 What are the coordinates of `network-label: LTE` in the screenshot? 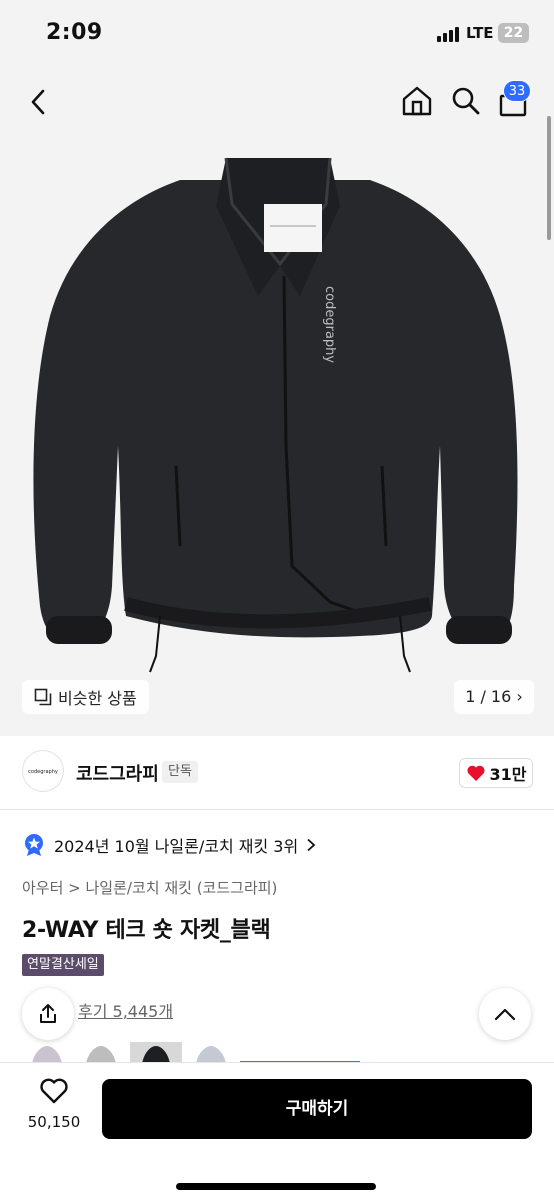 It's located at (480, 33).